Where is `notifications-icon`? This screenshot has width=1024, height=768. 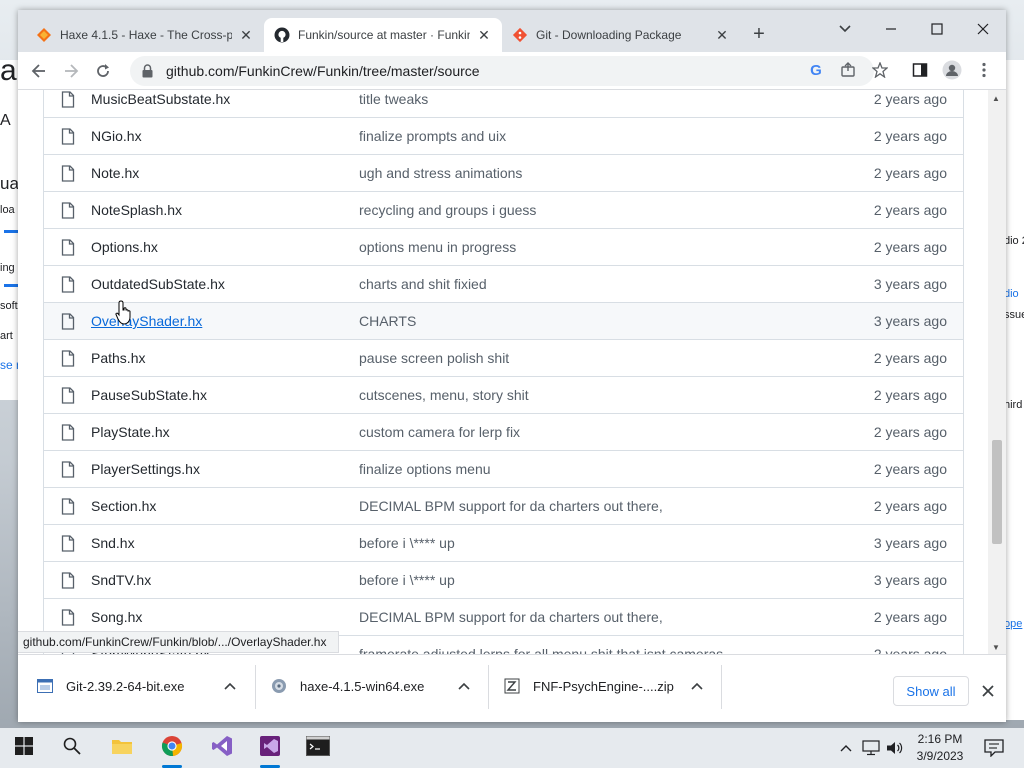
notifications-icon is located at coordinates (994, 748).